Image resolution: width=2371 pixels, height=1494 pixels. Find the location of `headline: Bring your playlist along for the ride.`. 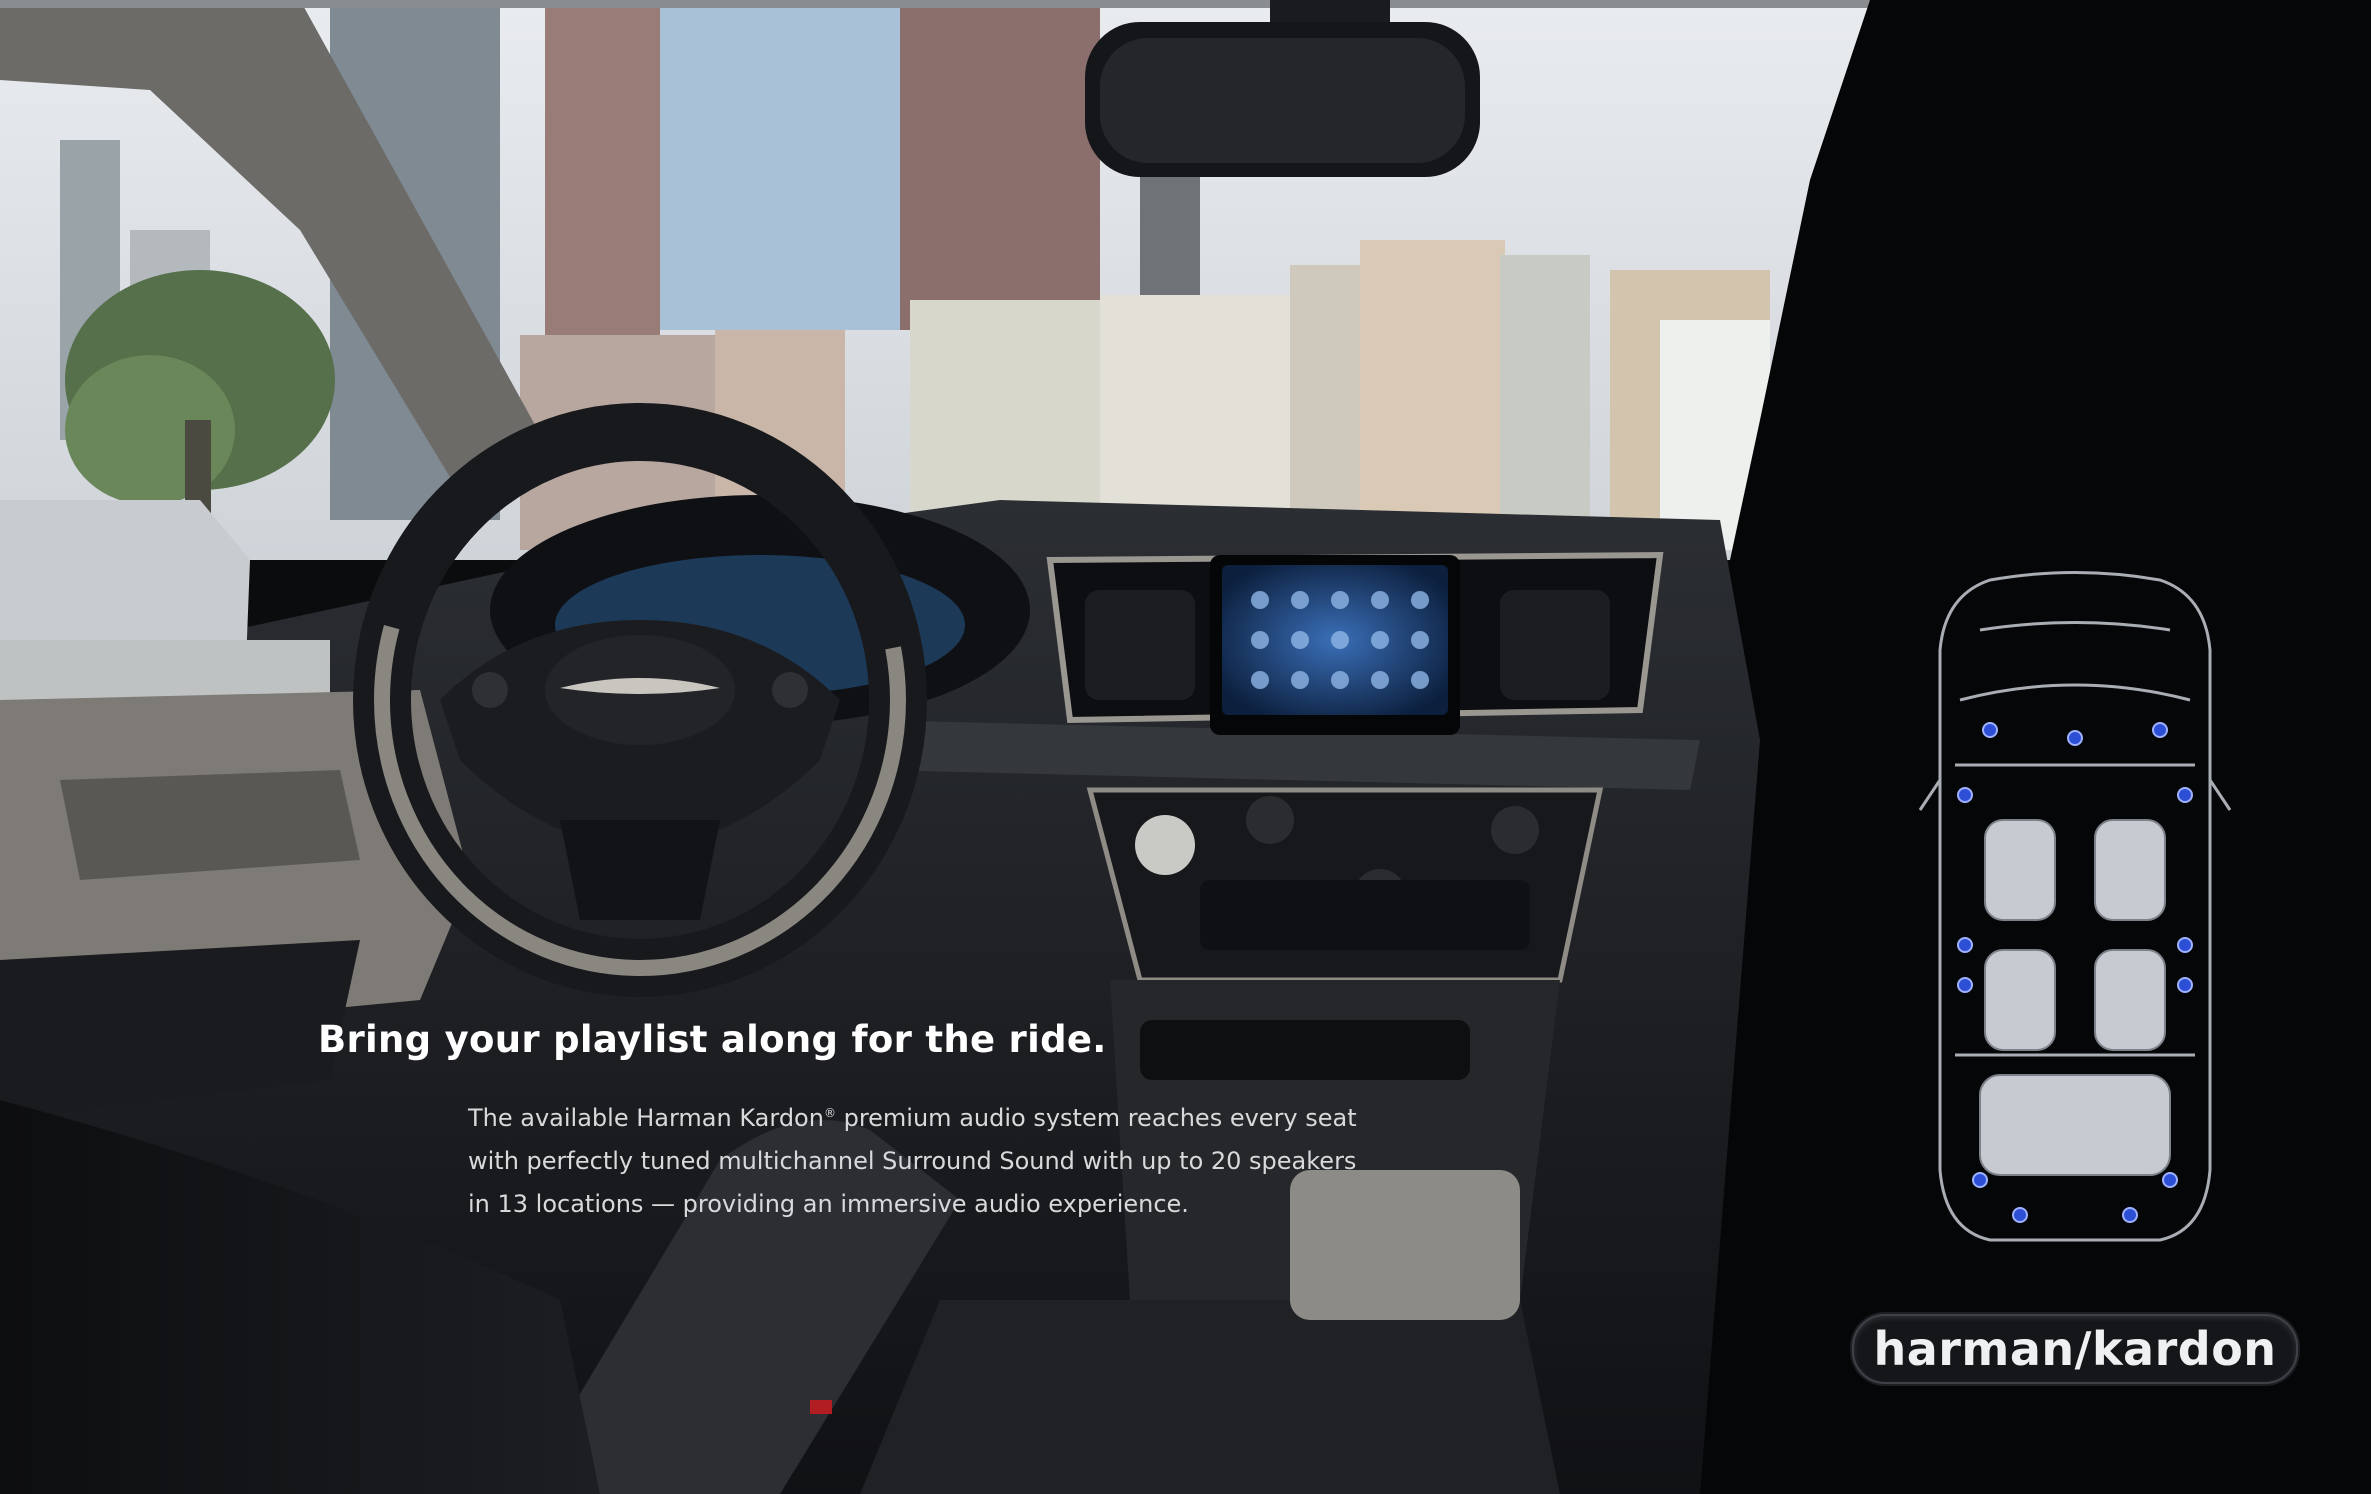

headline: Bring your playlist along for the ride. is located at coordinates (712, 1039).